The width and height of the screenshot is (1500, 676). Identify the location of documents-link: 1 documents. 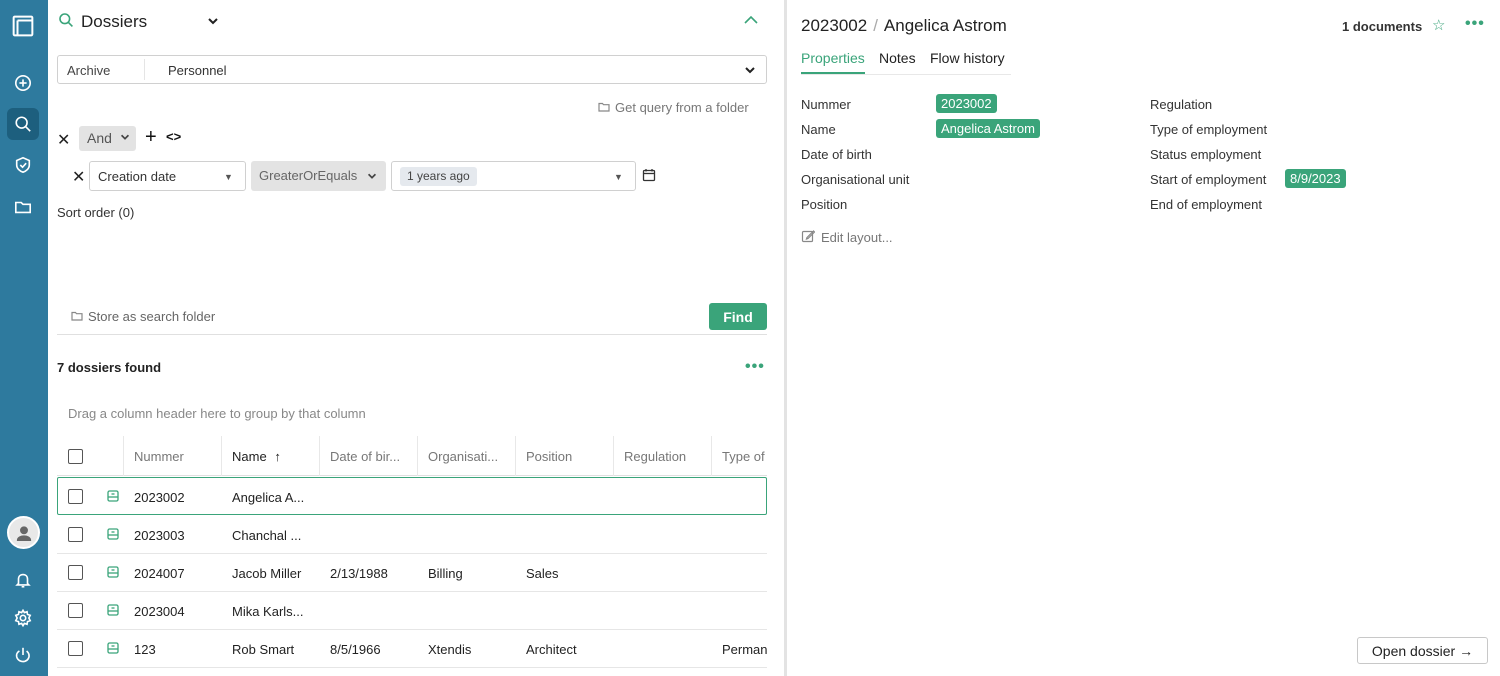
(1382, 26).